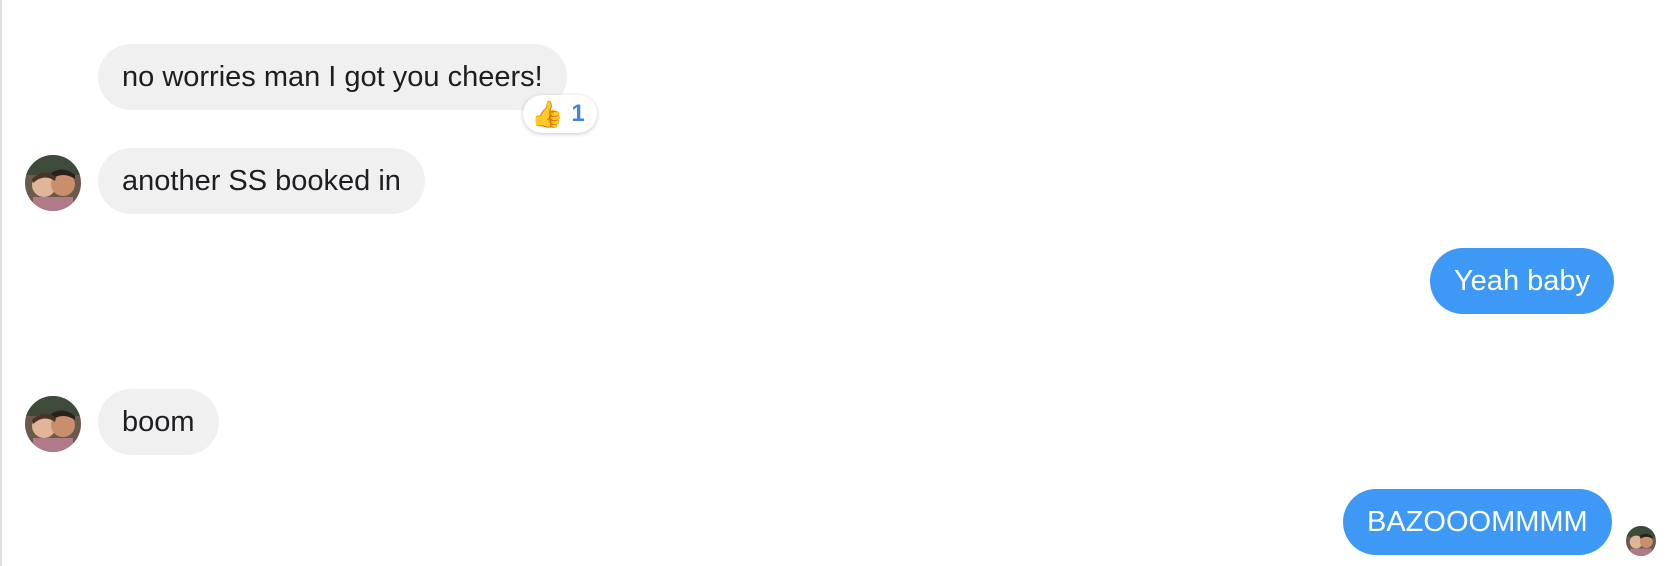  Describe the element at coordinates (158, 422) in the screenshot. I see `incoming-message-bubble: boom` at that location.